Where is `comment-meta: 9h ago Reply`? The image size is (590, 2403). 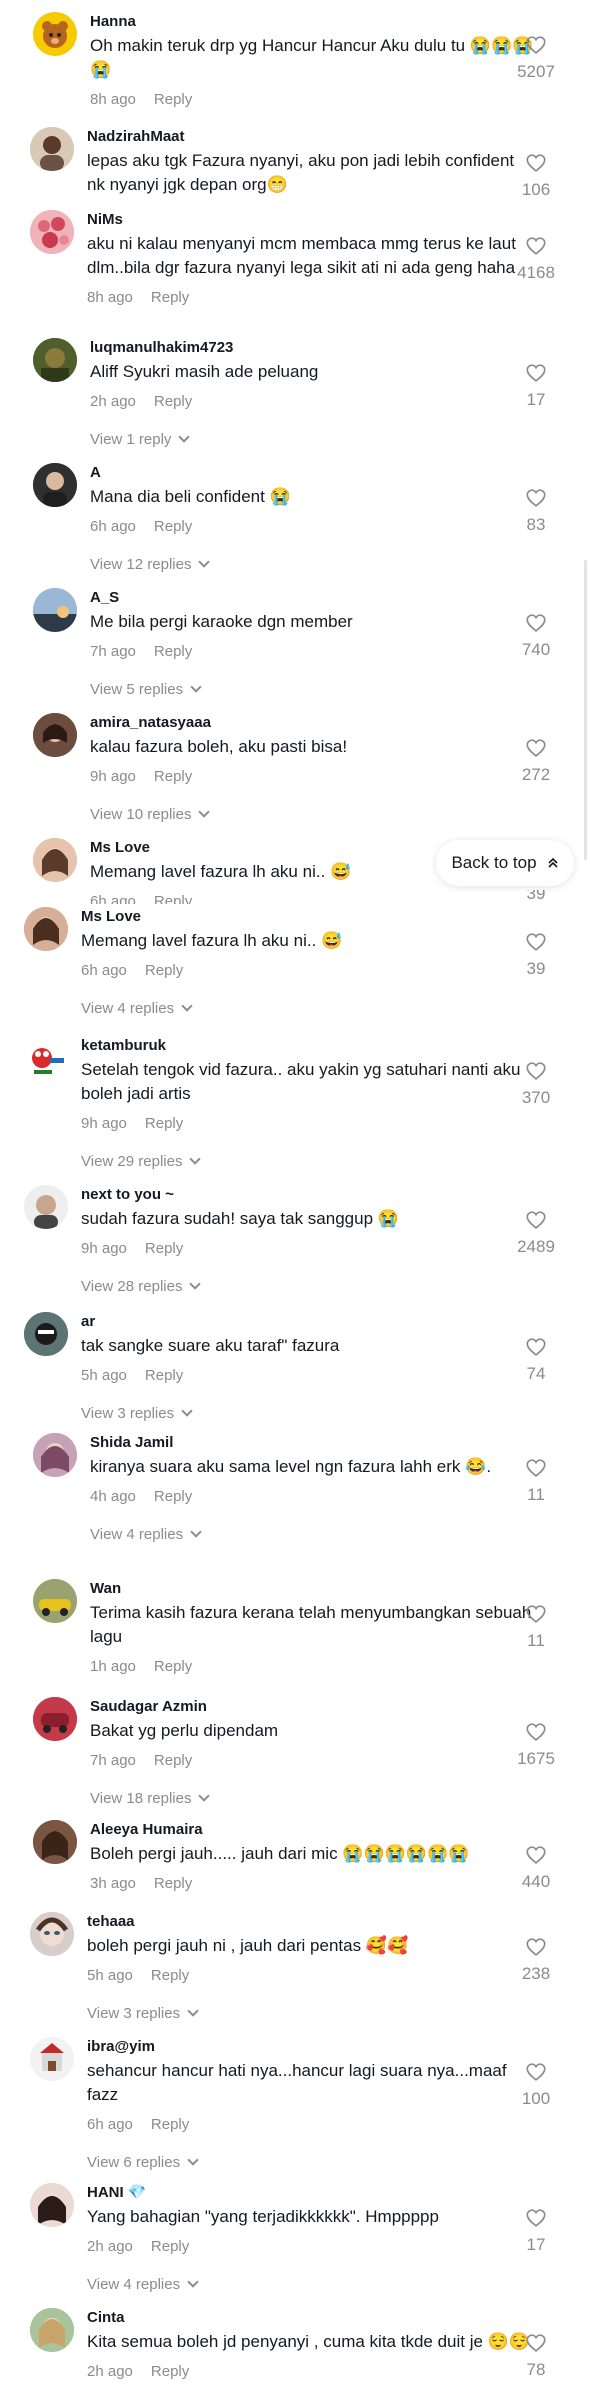 comment-meta: 9h ago Reply is located at coordinates (303, 1124).